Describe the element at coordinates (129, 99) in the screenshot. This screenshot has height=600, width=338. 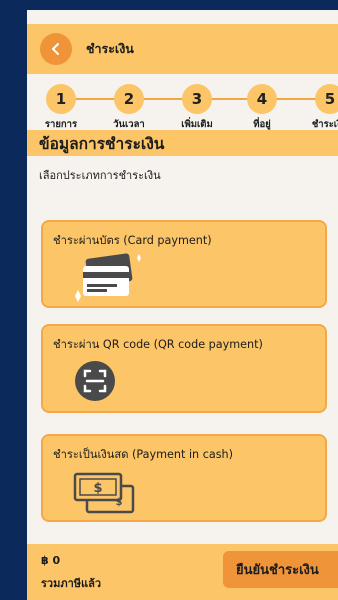
I see `step-number: 2` at that location.